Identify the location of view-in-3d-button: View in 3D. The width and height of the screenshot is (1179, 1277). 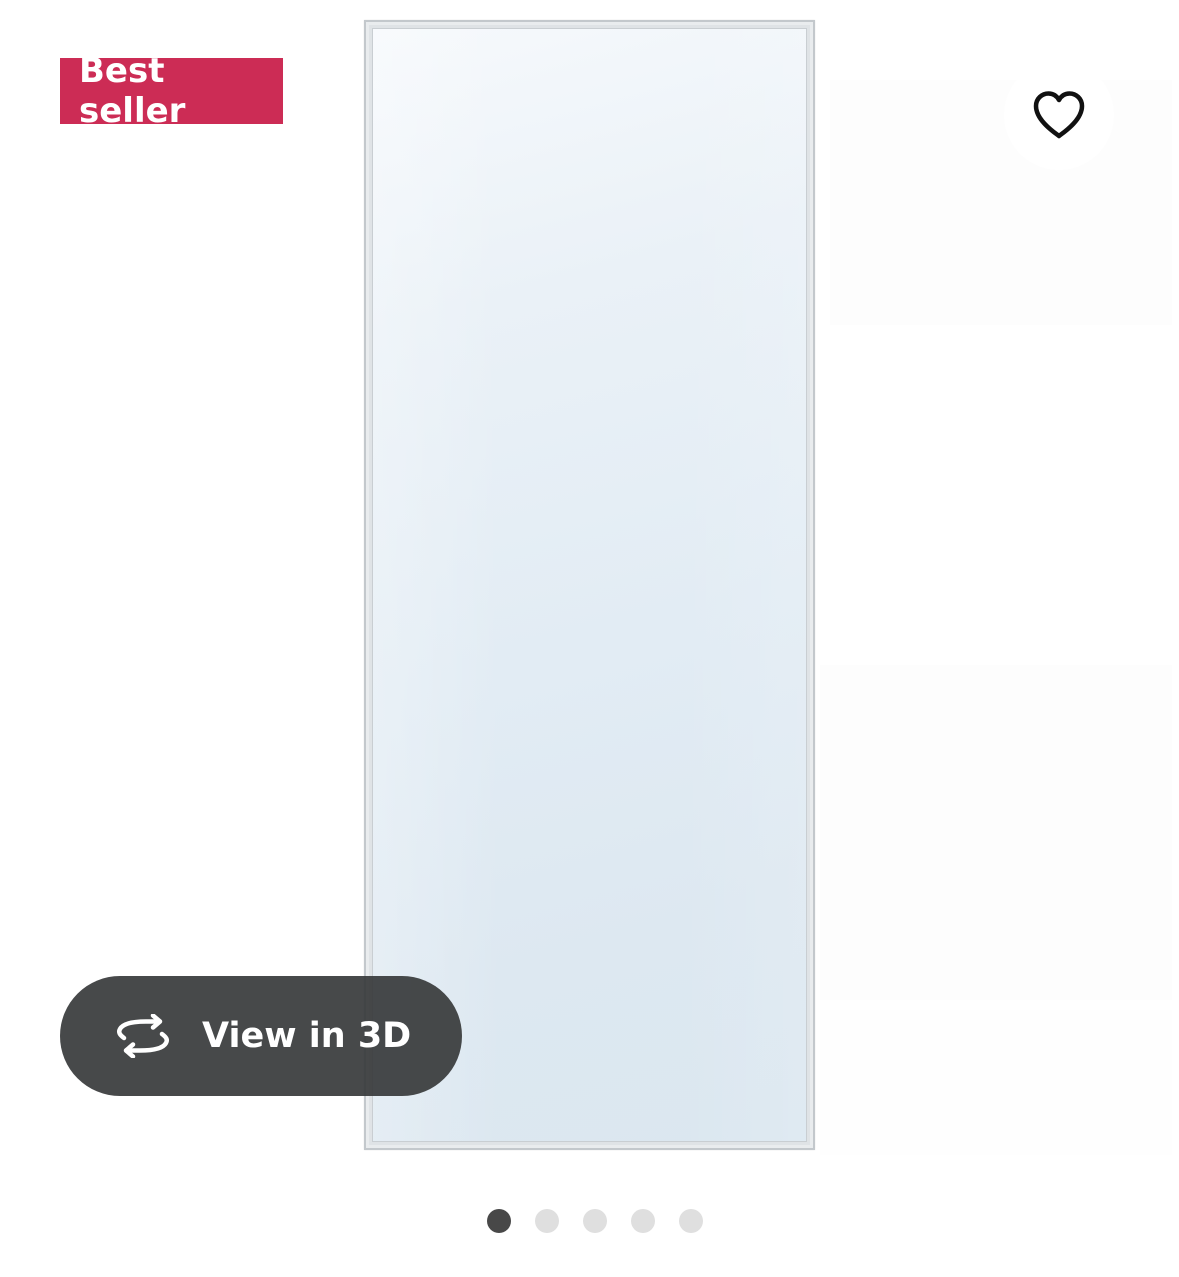
(261, 1036).